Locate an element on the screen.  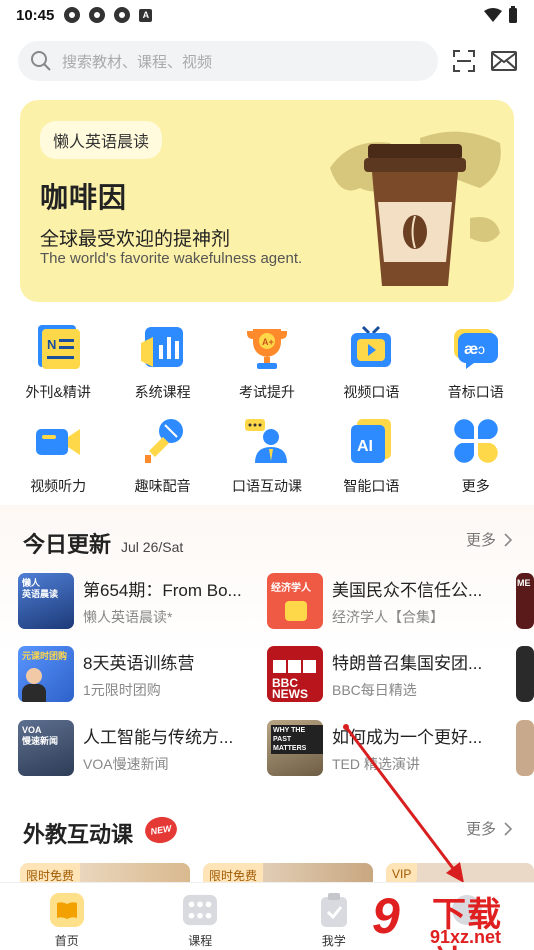
teacher-icon is located at coordinates (267, 441).